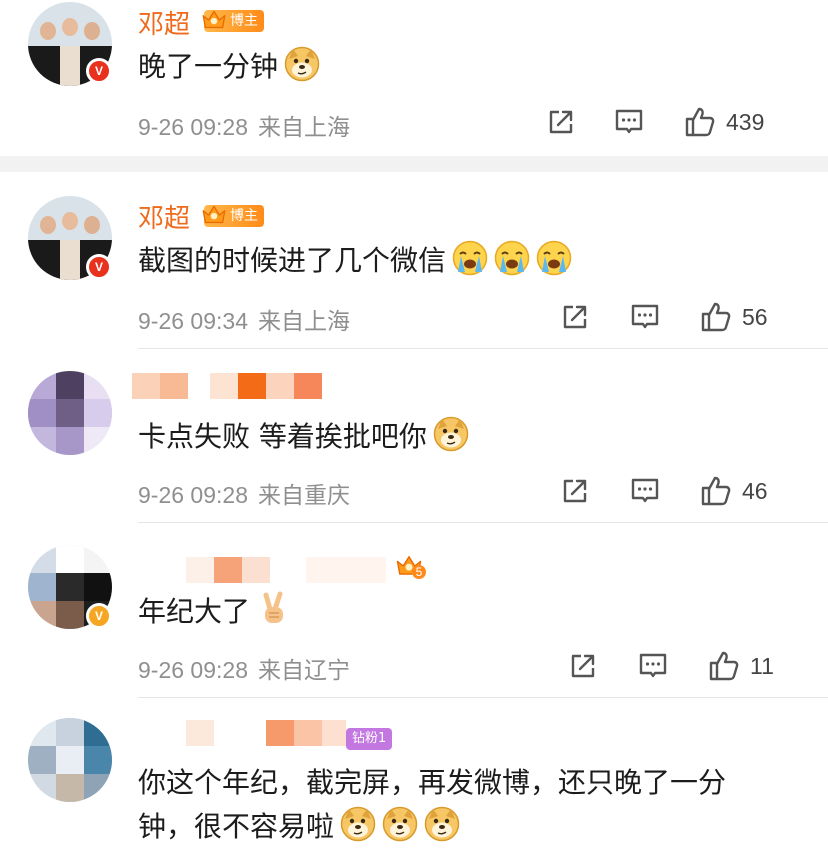 The width and height of the screenshot is (828, 854). I want to click on like-count: 56, so click(755, 316).